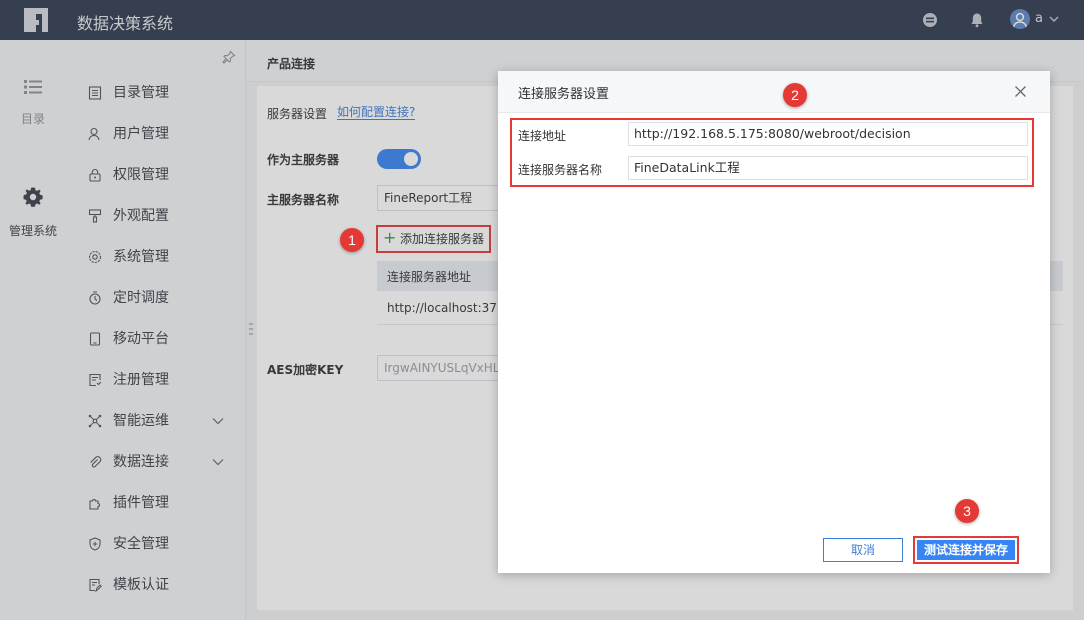  Describe the element at coordinates (1020, 91) in the screenshot. I see `close-icon` at that location.